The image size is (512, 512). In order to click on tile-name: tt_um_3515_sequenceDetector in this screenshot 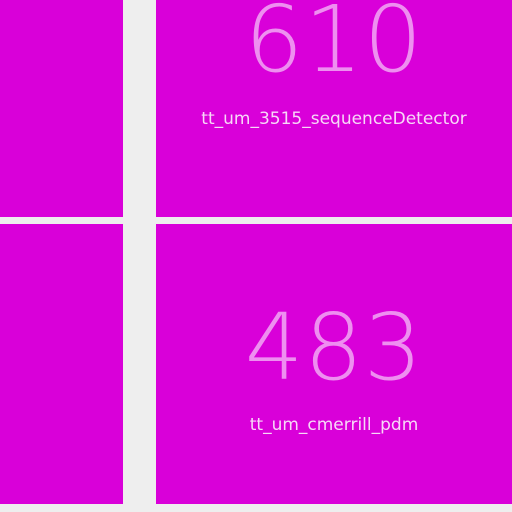, I will do `click(334, 119)`.